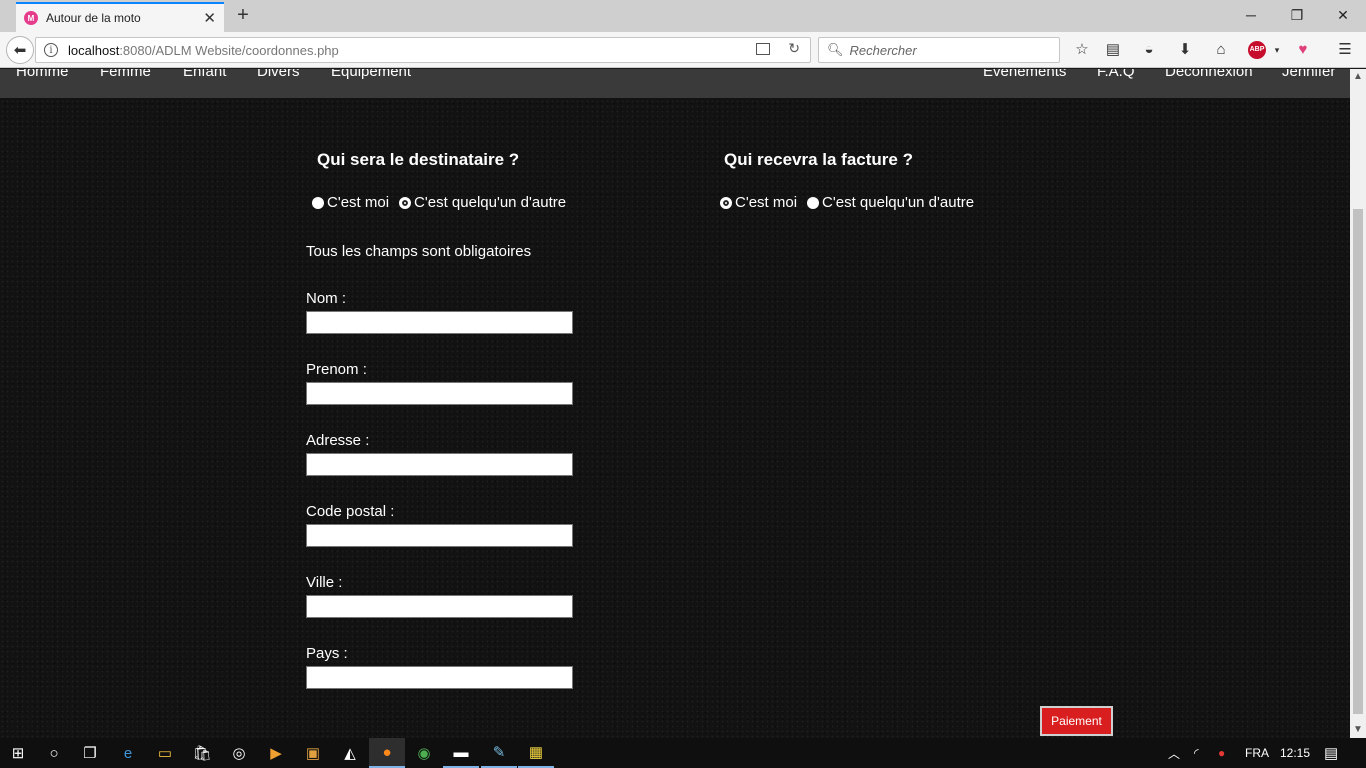 The image size is (1366, 768). What do you see at coordinates (20, 50) in the screenshot?
I see `back-arrow-icon: ⬅` at bounding box center [20, 50].